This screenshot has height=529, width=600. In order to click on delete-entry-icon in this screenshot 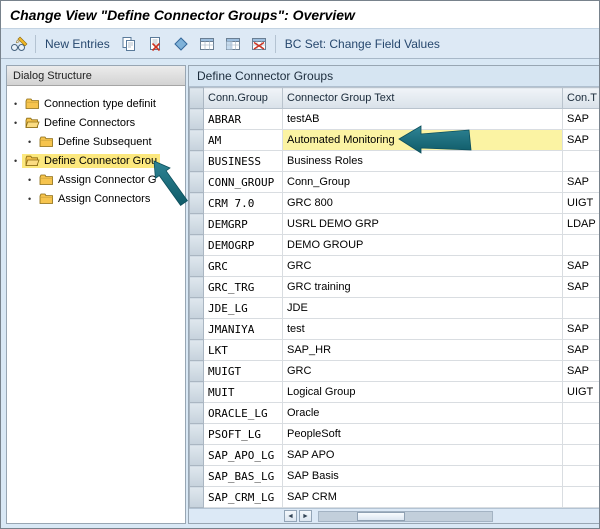, I will do `click(155, 44)`.